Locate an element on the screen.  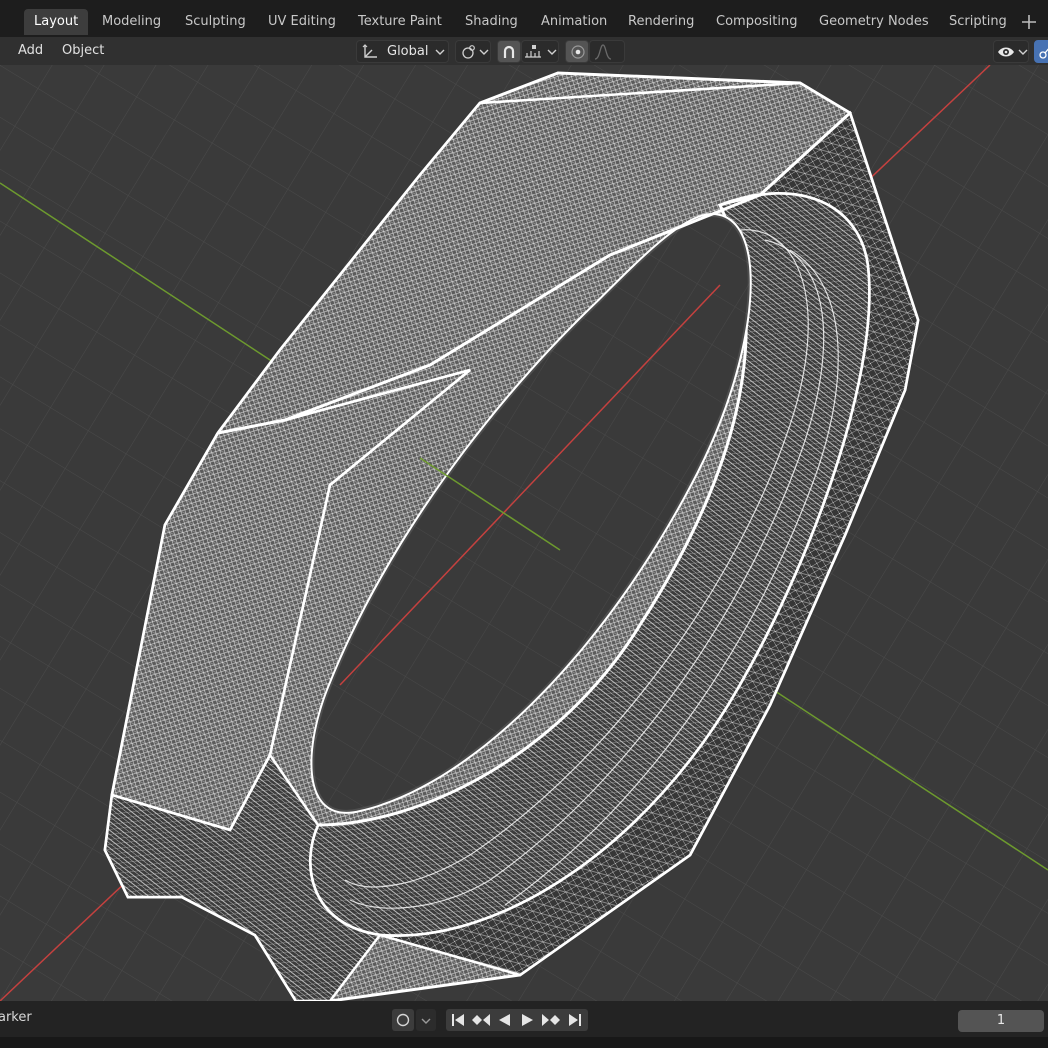
play-icon is located at coordinates (527, 1020).